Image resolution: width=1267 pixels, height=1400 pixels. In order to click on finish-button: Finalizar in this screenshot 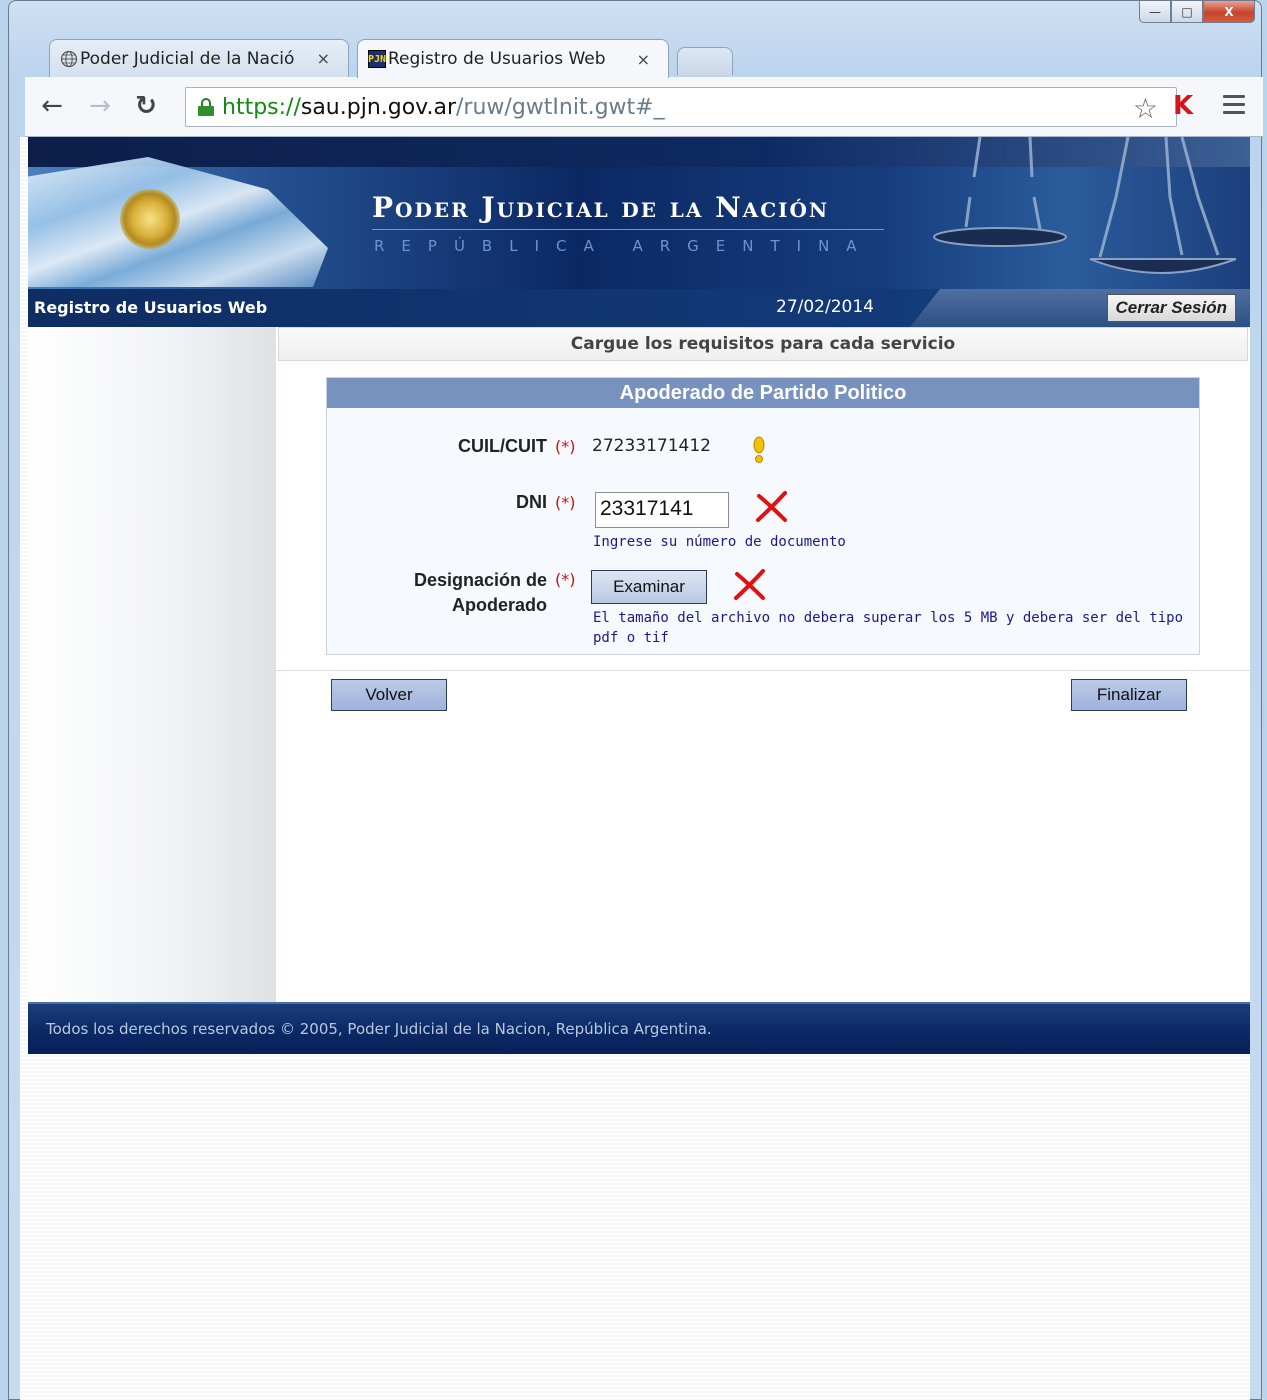, I will do `click(1129, 695)`.